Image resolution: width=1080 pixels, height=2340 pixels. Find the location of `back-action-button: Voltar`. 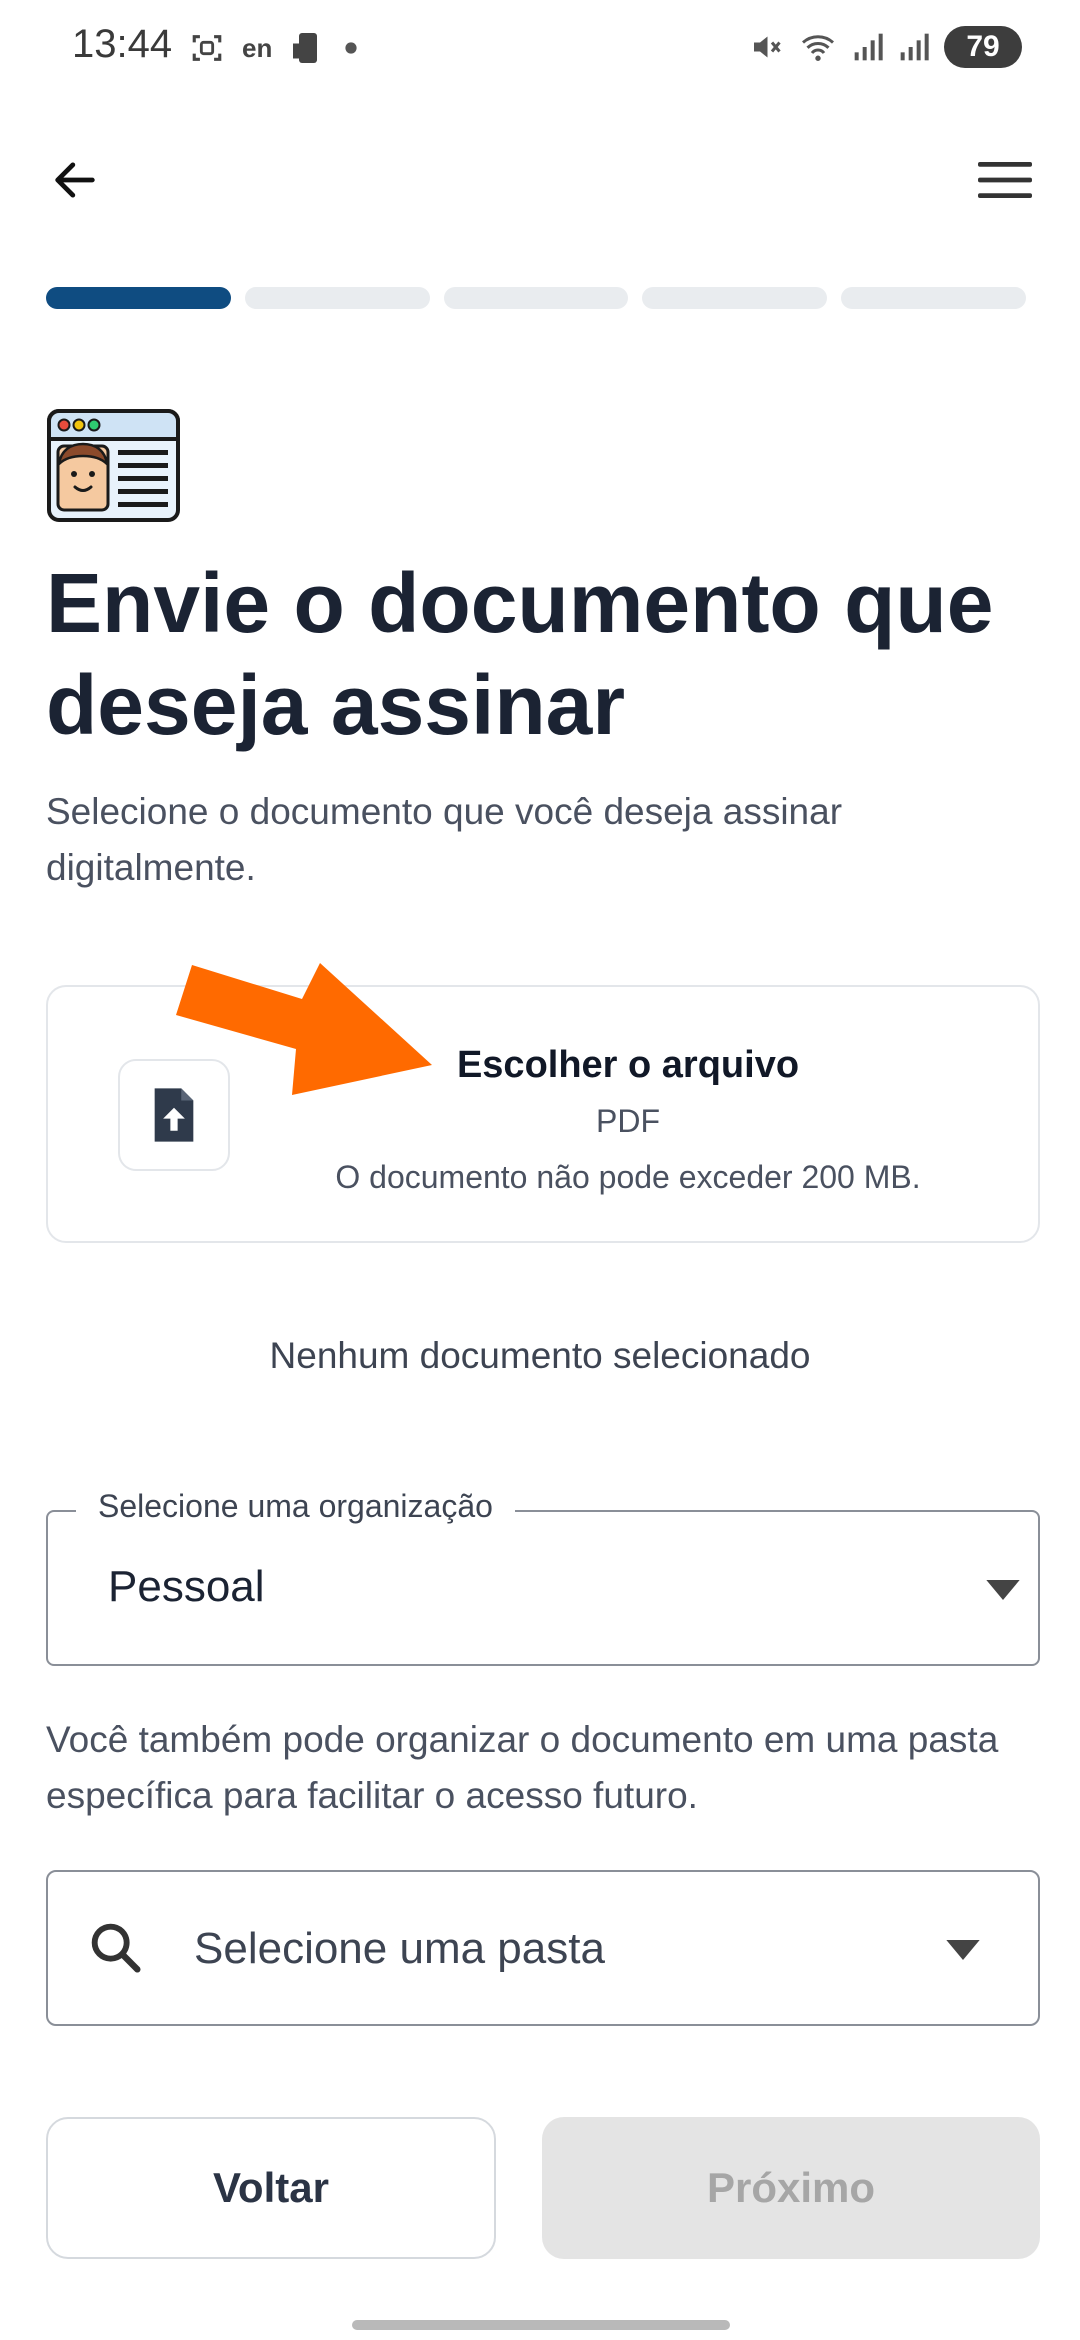

back-action-button: Voltar is located at coordinates (271, 2188).